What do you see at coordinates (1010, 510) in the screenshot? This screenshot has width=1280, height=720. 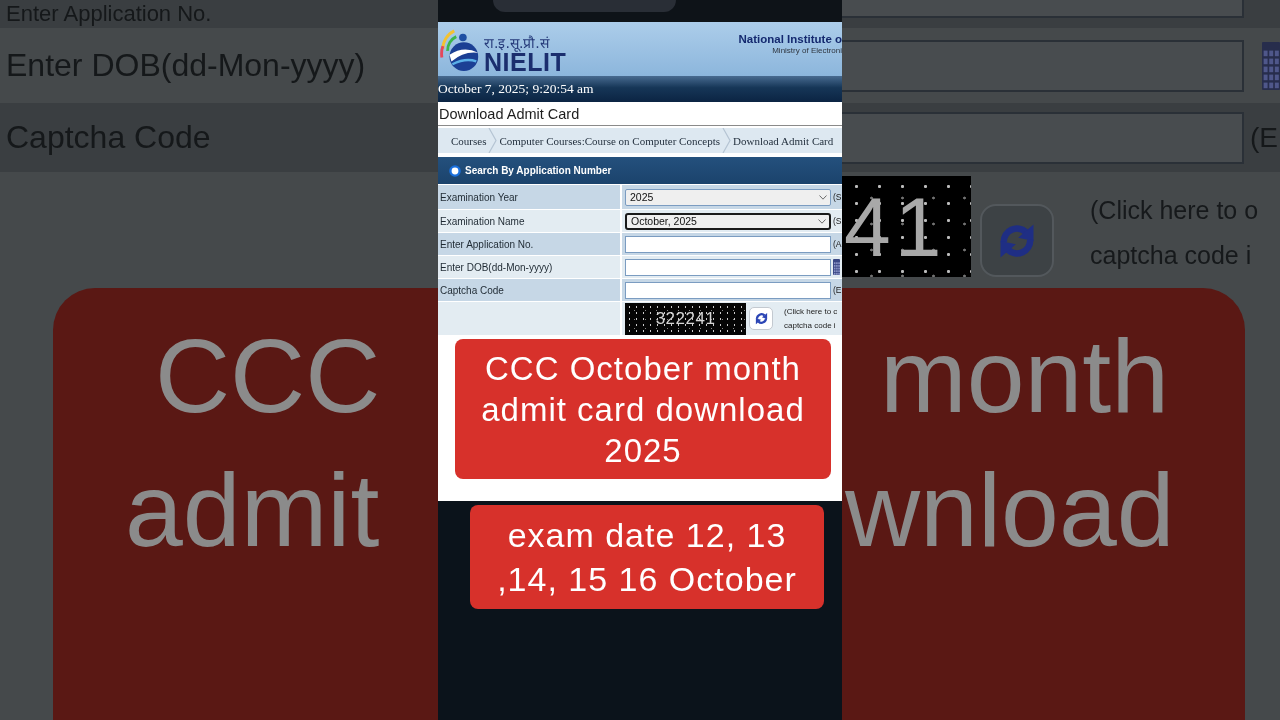 I see `caption-text: wnload` at bounding box center [1010, 510].